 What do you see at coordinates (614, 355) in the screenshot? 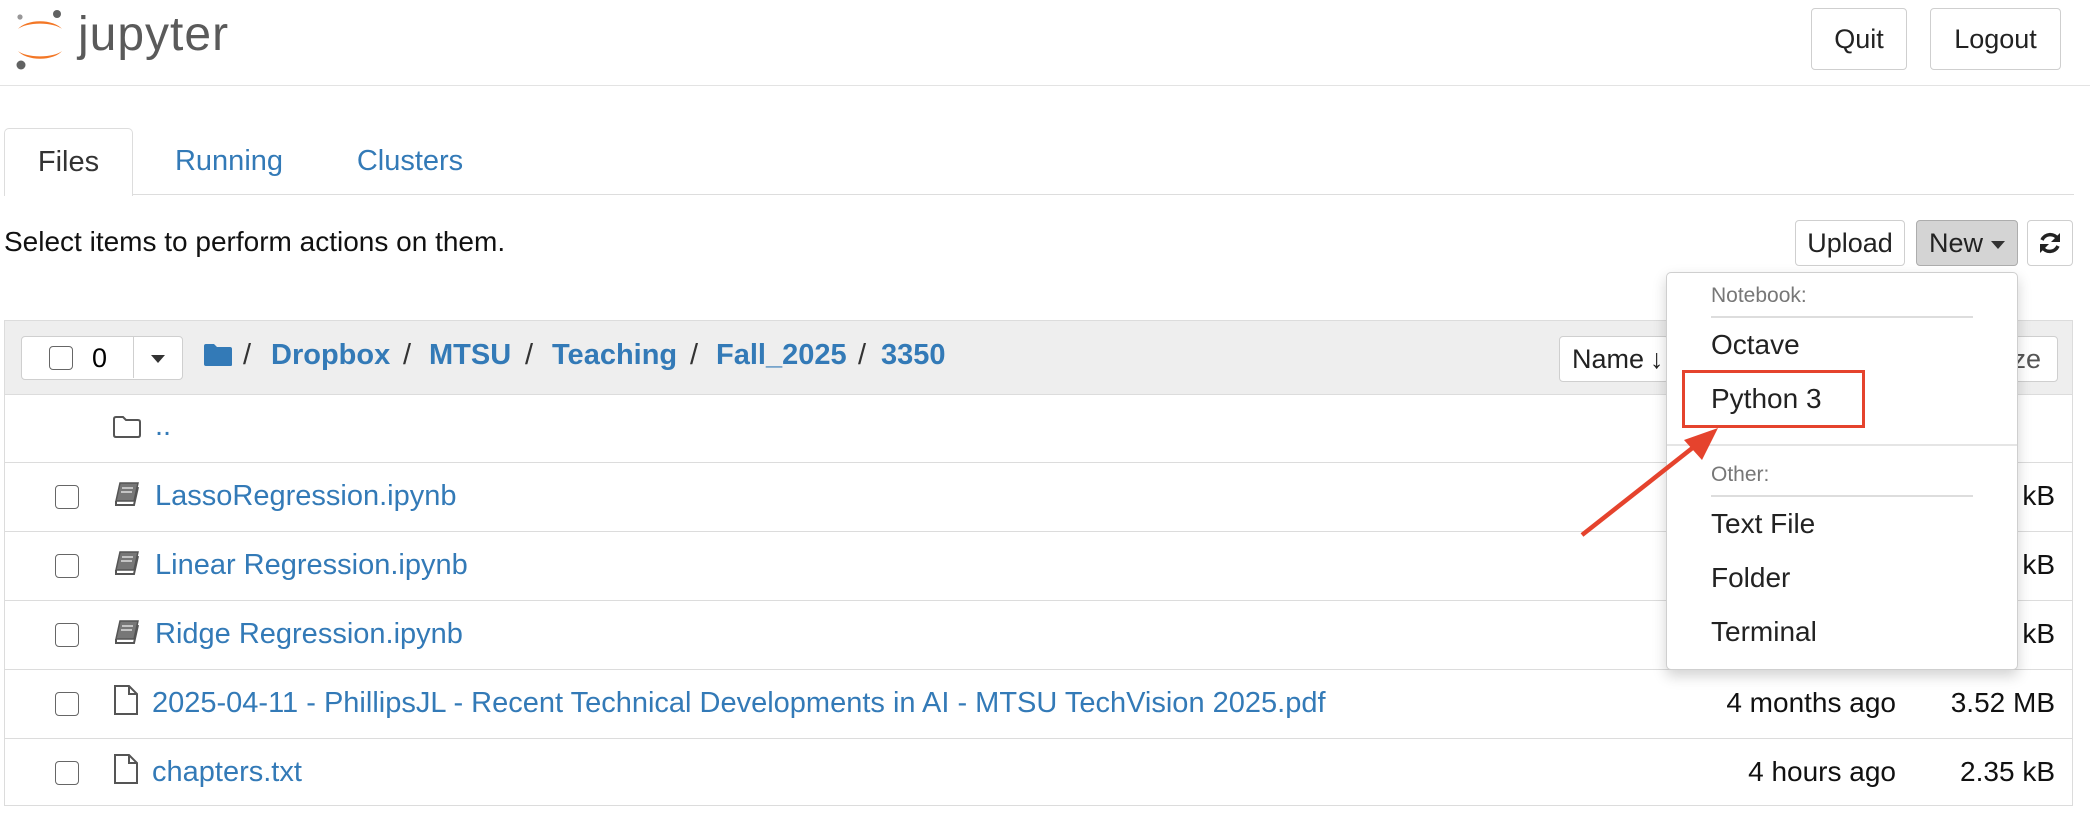
I see `breadcrumb-teaching: Teaching` at bounding box center [614, 355].